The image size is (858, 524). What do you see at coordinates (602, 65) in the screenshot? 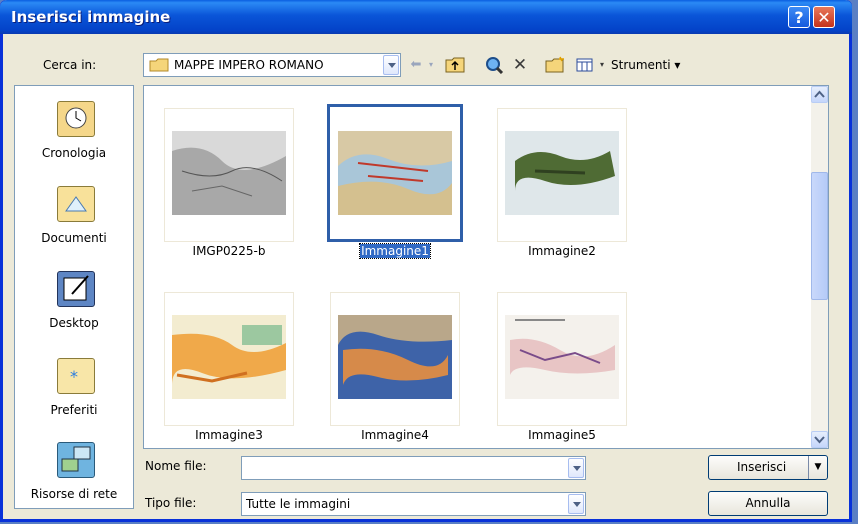
I see `views-menu-icon: ▾` at bounding box center [602, 65].